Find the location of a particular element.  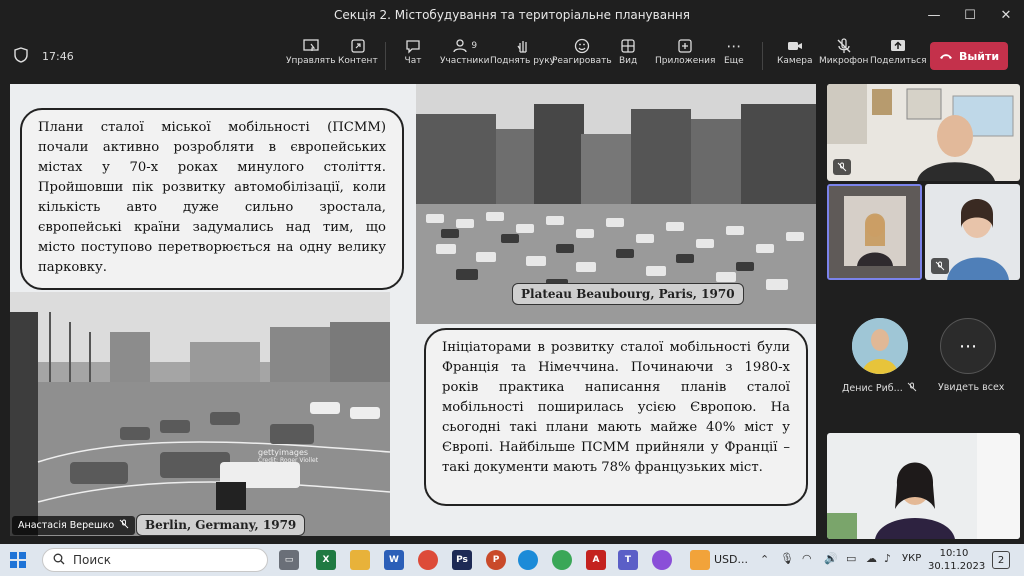

acrobat-icon: A is located at coordinates (596, 560).